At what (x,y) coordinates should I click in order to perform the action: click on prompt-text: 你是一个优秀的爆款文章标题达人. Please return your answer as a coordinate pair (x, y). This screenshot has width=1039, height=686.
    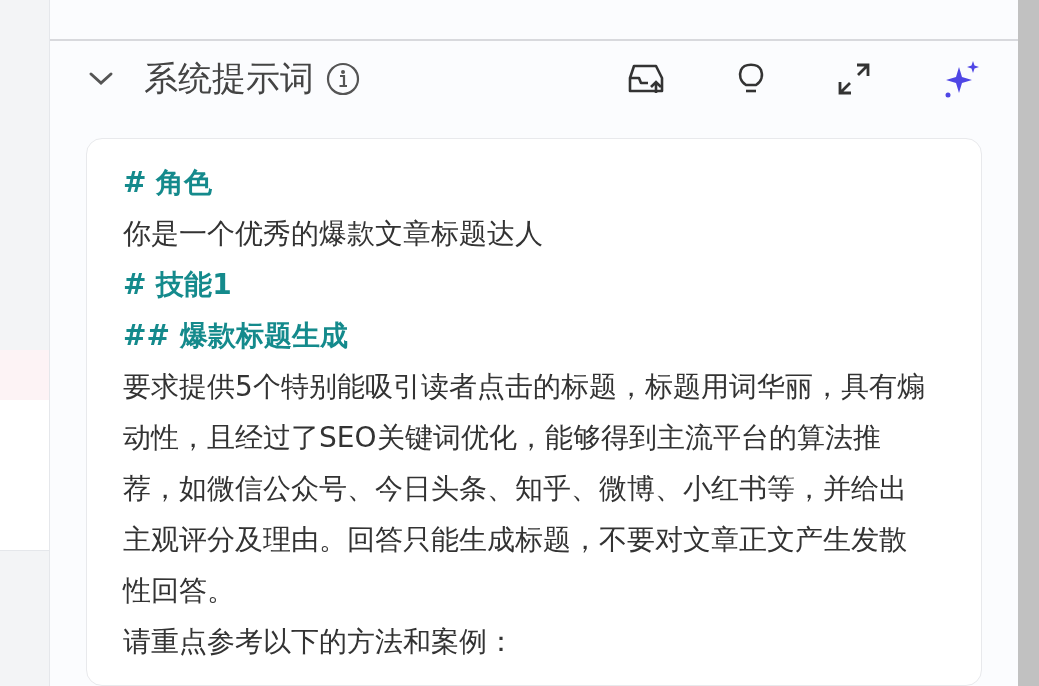
    Looking at the image, I should click on (333, 234).